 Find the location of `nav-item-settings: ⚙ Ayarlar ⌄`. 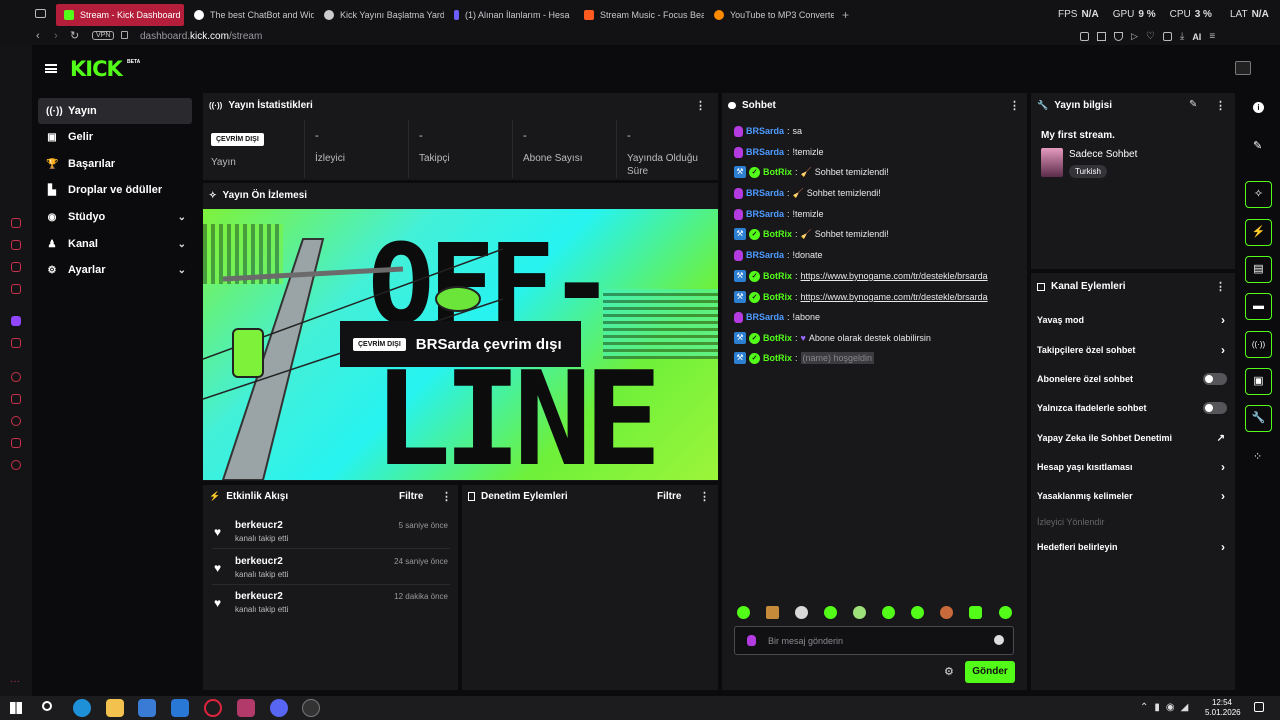

nav-item-settings: ⚙ Ayarlar ⌄ is located at coordinates (115, 270).